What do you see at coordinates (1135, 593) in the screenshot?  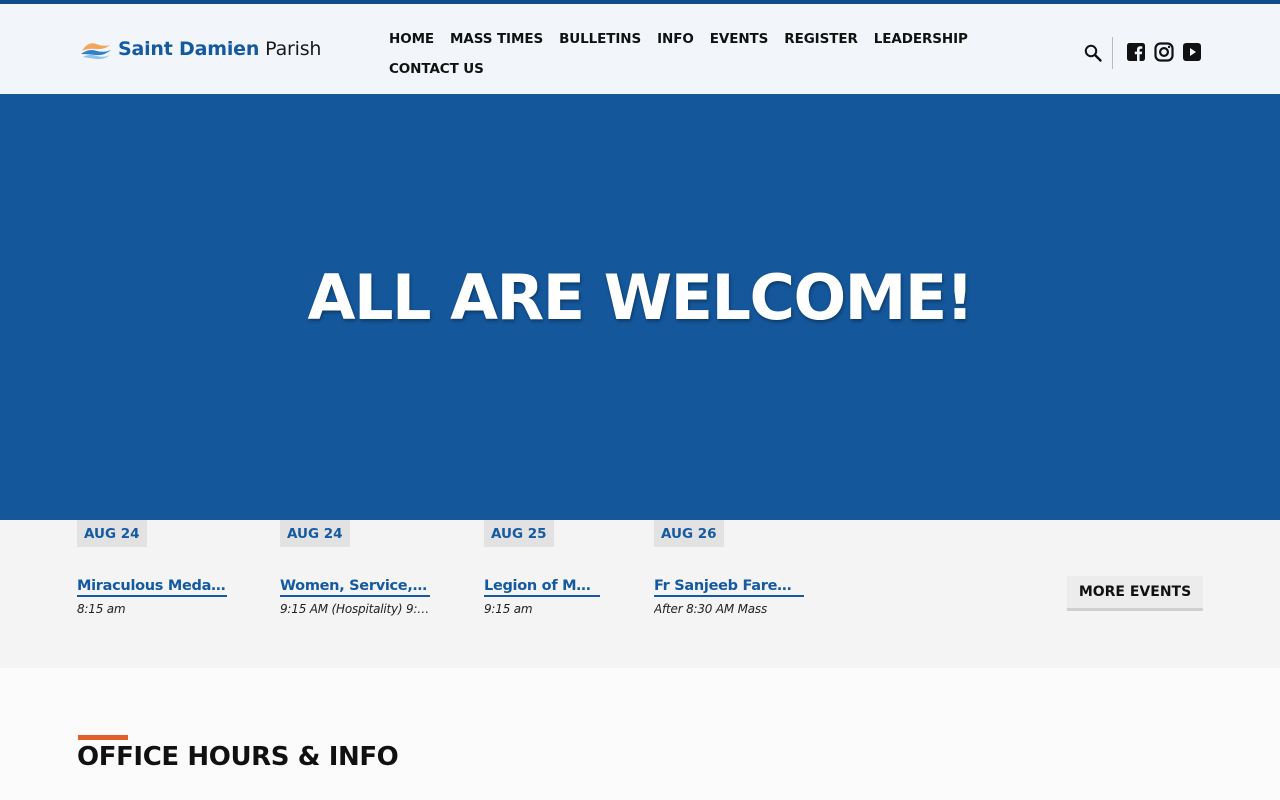 I see `more-events-button: MORE EVENTS` at bounding box center [1135, 593].